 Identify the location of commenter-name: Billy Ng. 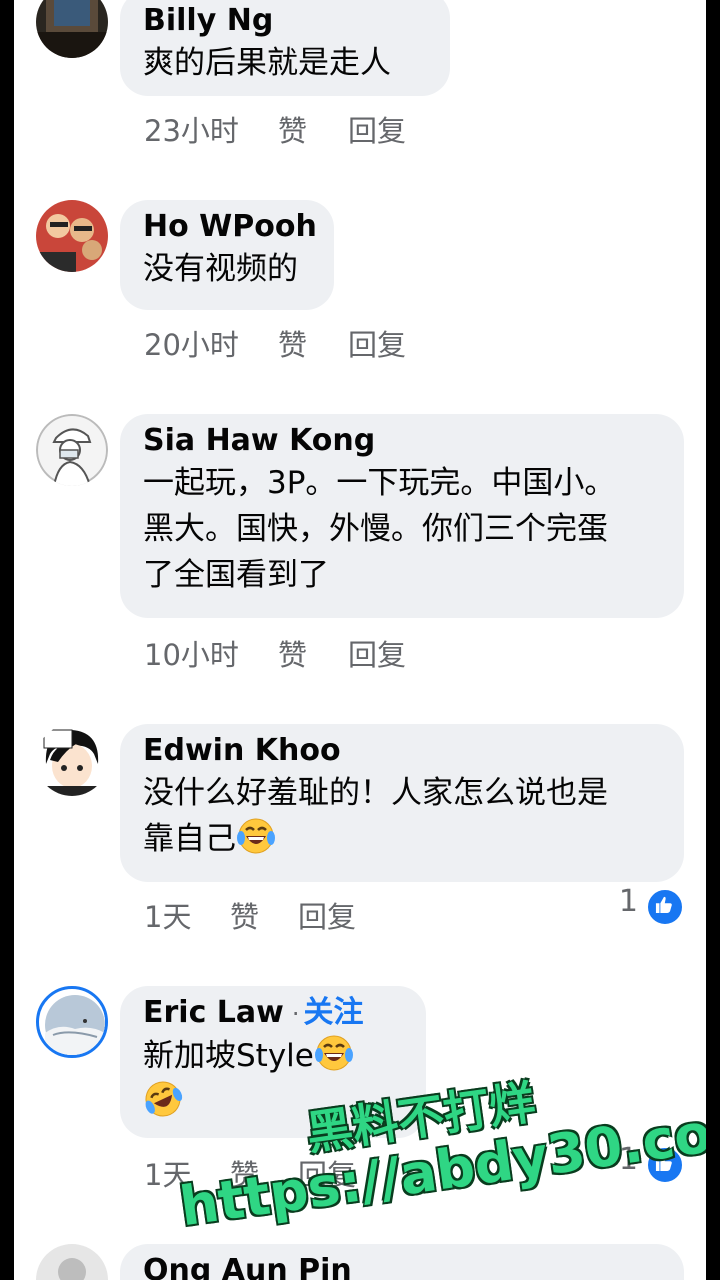
(285, 21).